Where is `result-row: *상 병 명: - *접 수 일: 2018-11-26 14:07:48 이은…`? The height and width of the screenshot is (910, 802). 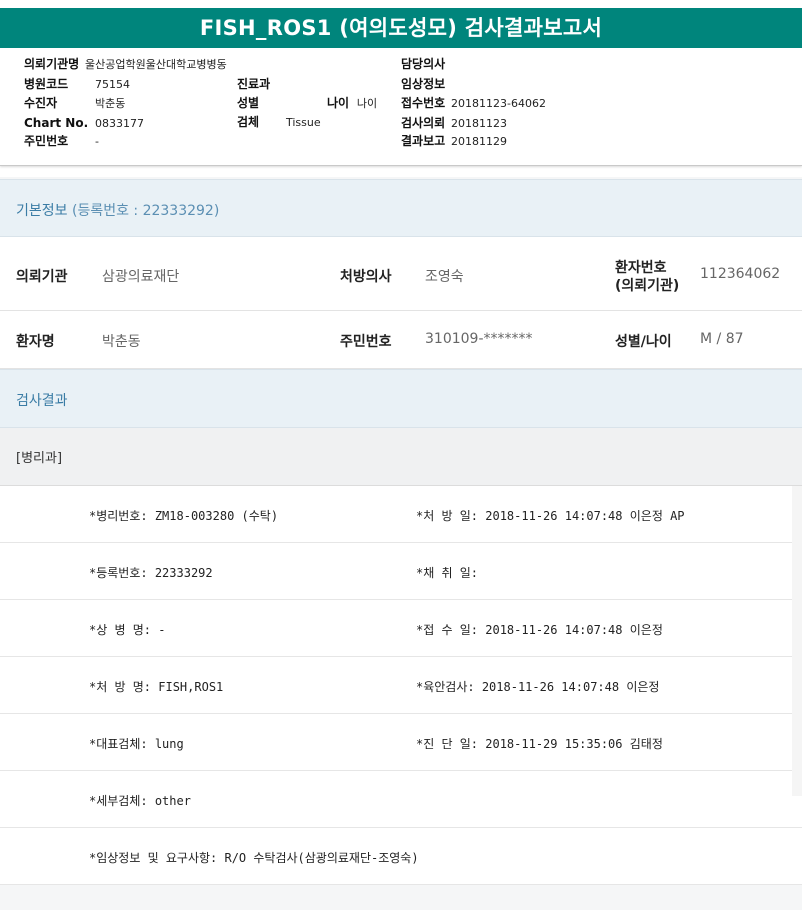
result-row: *상 병 명: - *접 수 일: 2018-11-26 14:07:48 이은… is located at coordinates (401, 628).